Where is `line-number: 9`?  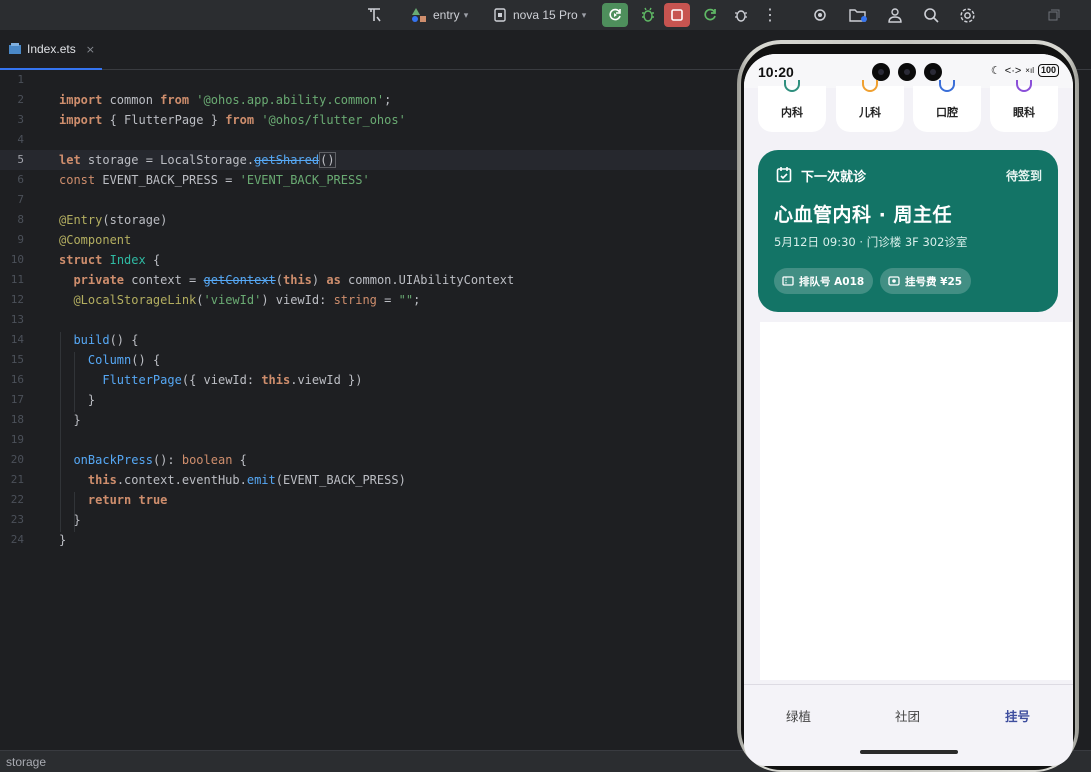 line-number: 9 is located at coordinates (20, 239).